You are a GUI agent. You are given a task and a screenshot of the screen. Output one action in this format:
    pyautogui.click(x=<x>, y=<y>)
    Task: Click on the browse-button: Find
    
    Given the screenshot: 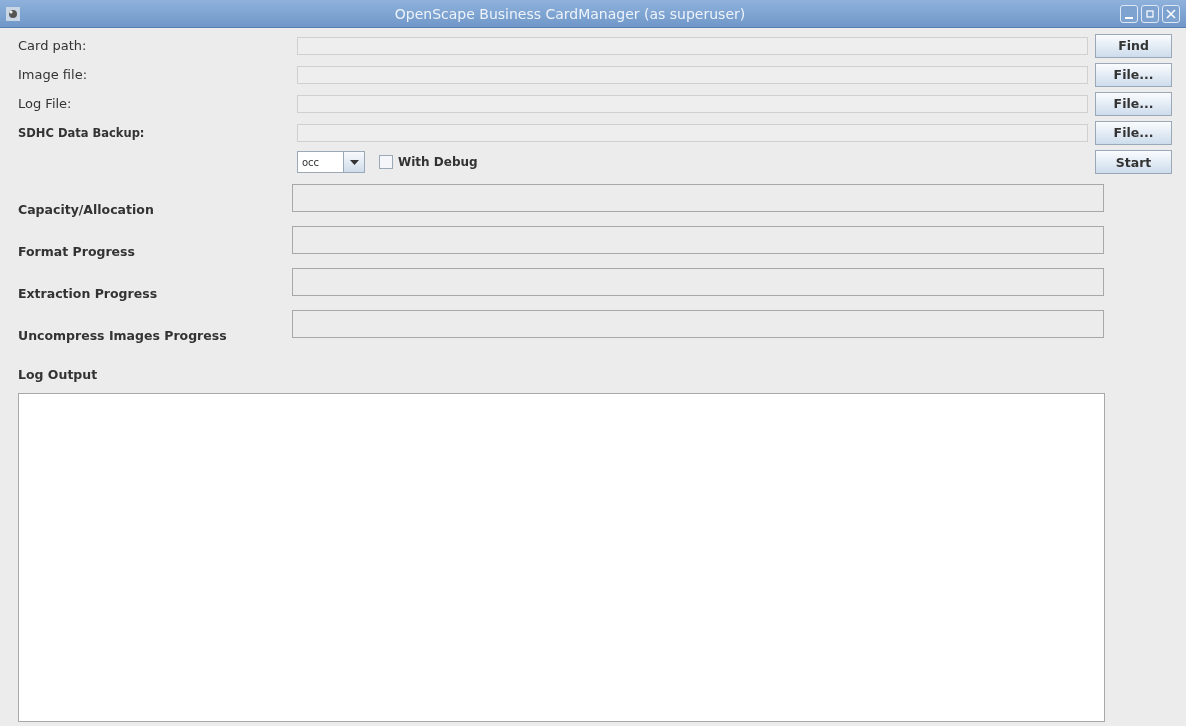 What is the action you would take?
    pyautogui.click(x=1133, y=45)
    